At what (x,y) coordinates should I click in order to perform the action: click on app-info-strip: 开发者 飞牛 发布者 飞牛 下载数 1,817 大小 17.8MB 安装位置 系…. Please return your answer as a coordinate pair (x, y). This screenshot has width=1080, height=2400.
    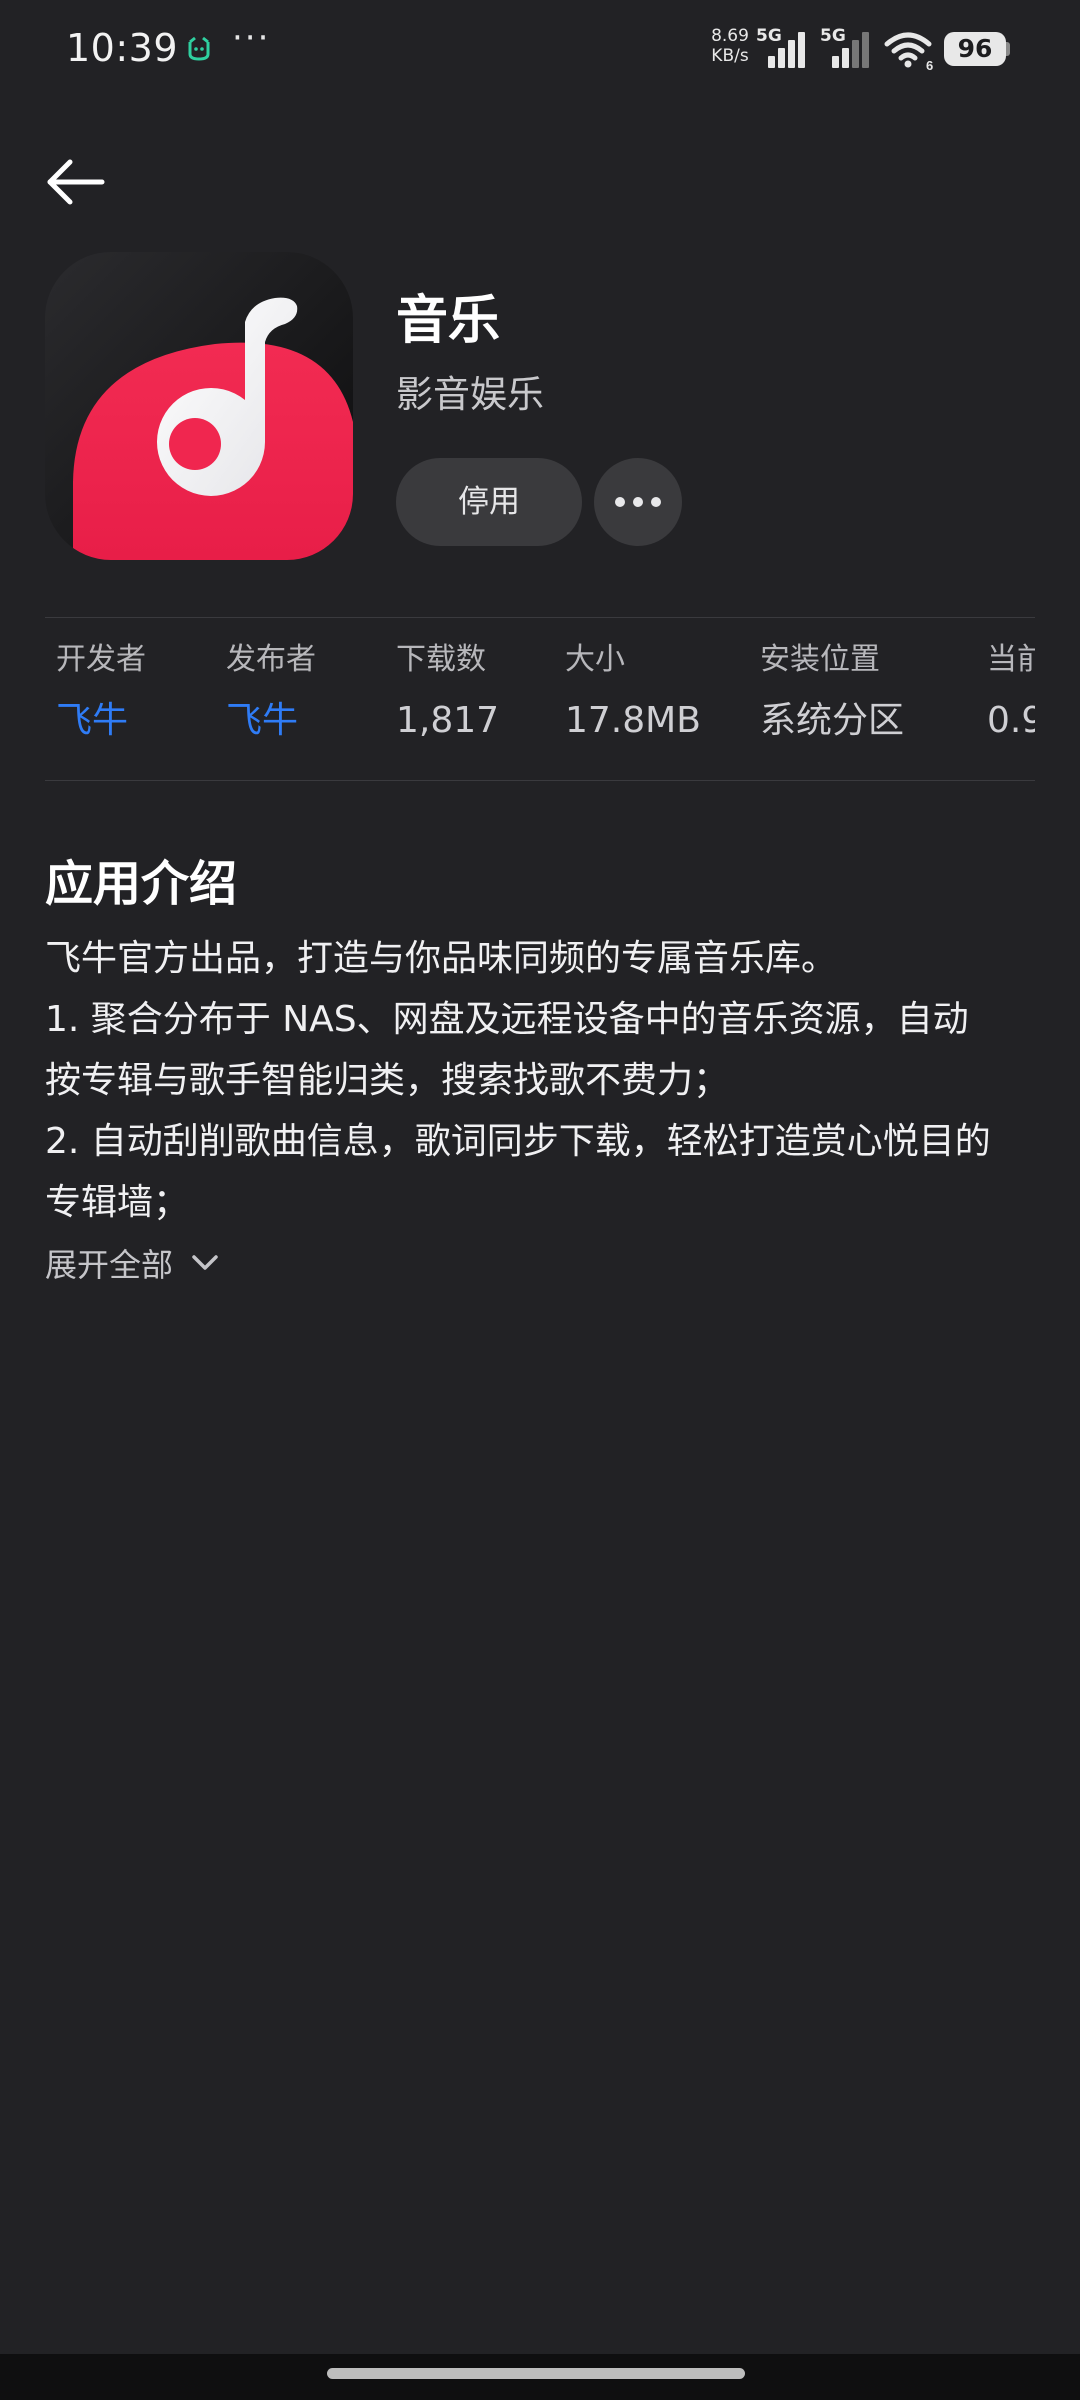
    Looking at the image, I should click on (540, 699).